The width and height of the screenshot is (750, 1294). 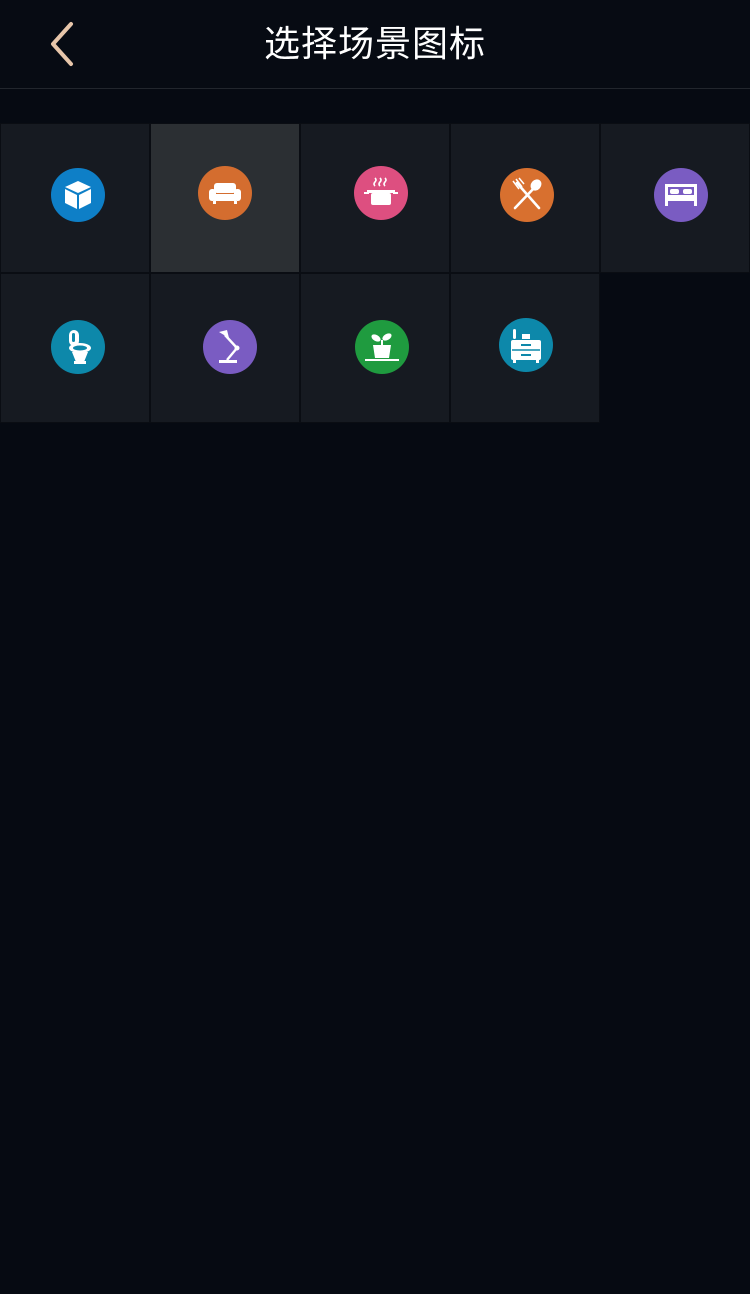 I want to click on cooking-pot-icon, so click(x=381, y=193).